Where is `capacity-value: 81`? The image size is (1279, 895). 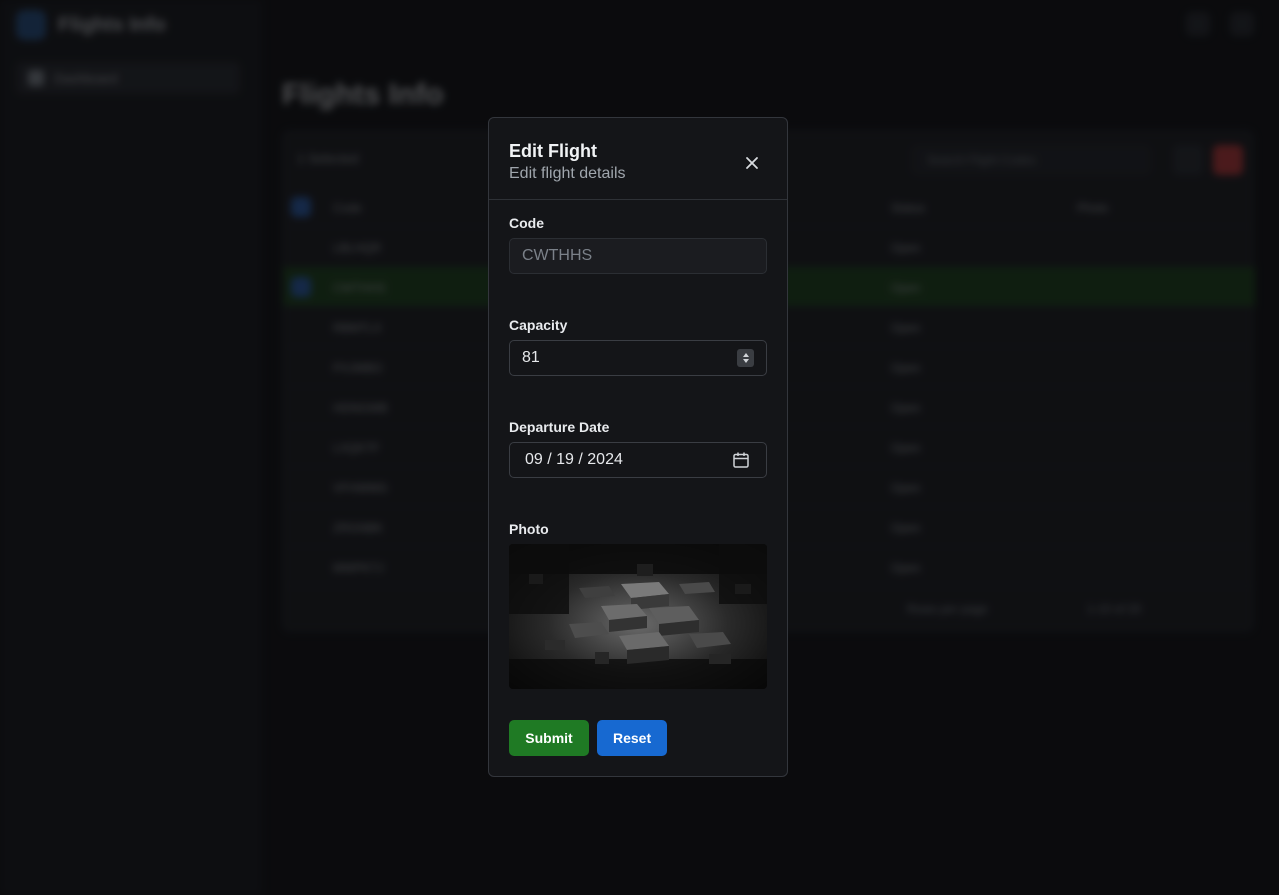
capacity-value: 81 is located at coordinates (531, 357).